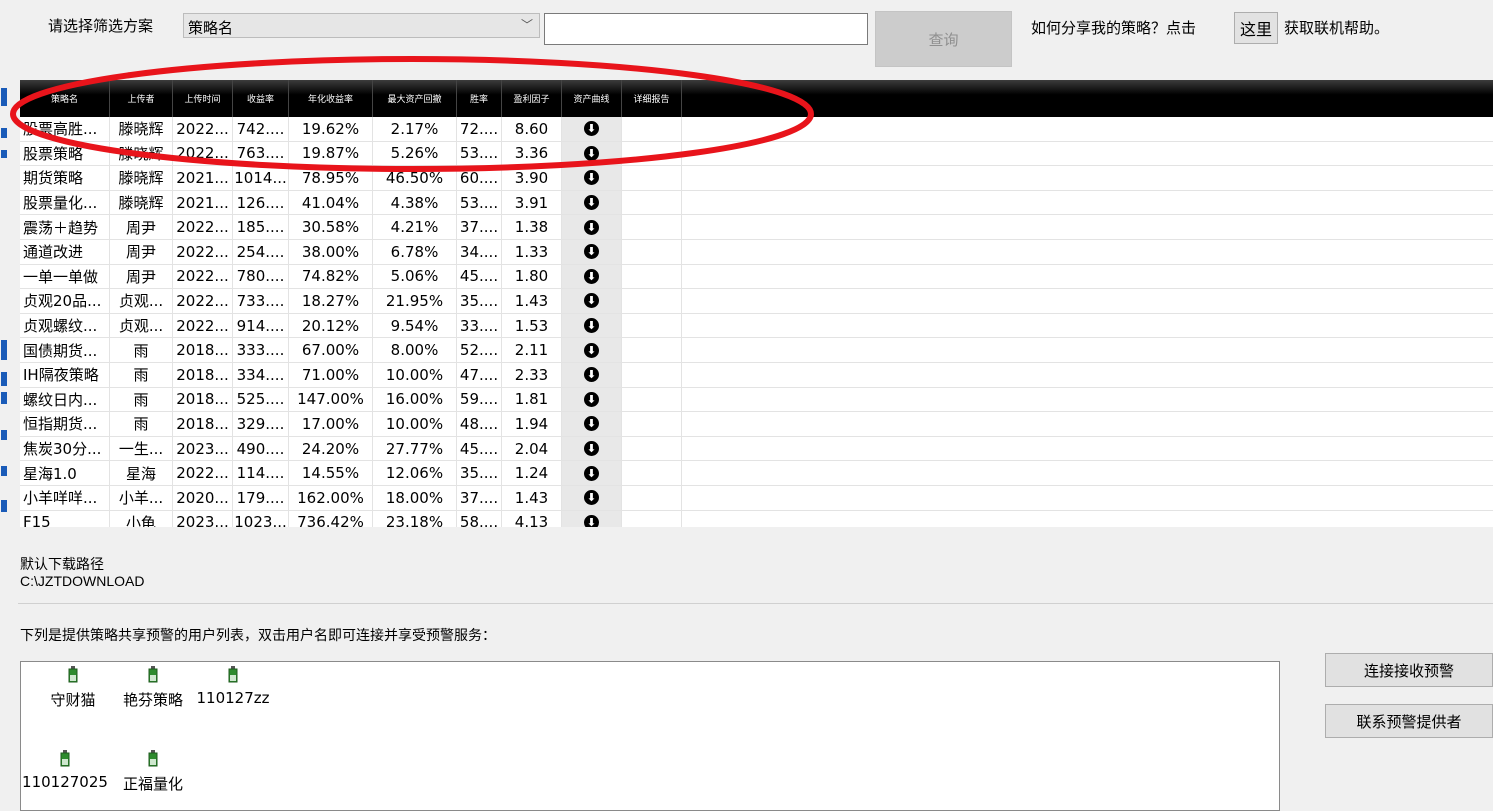  I want to click on table-cell: 736.42%, so click(331, 518).